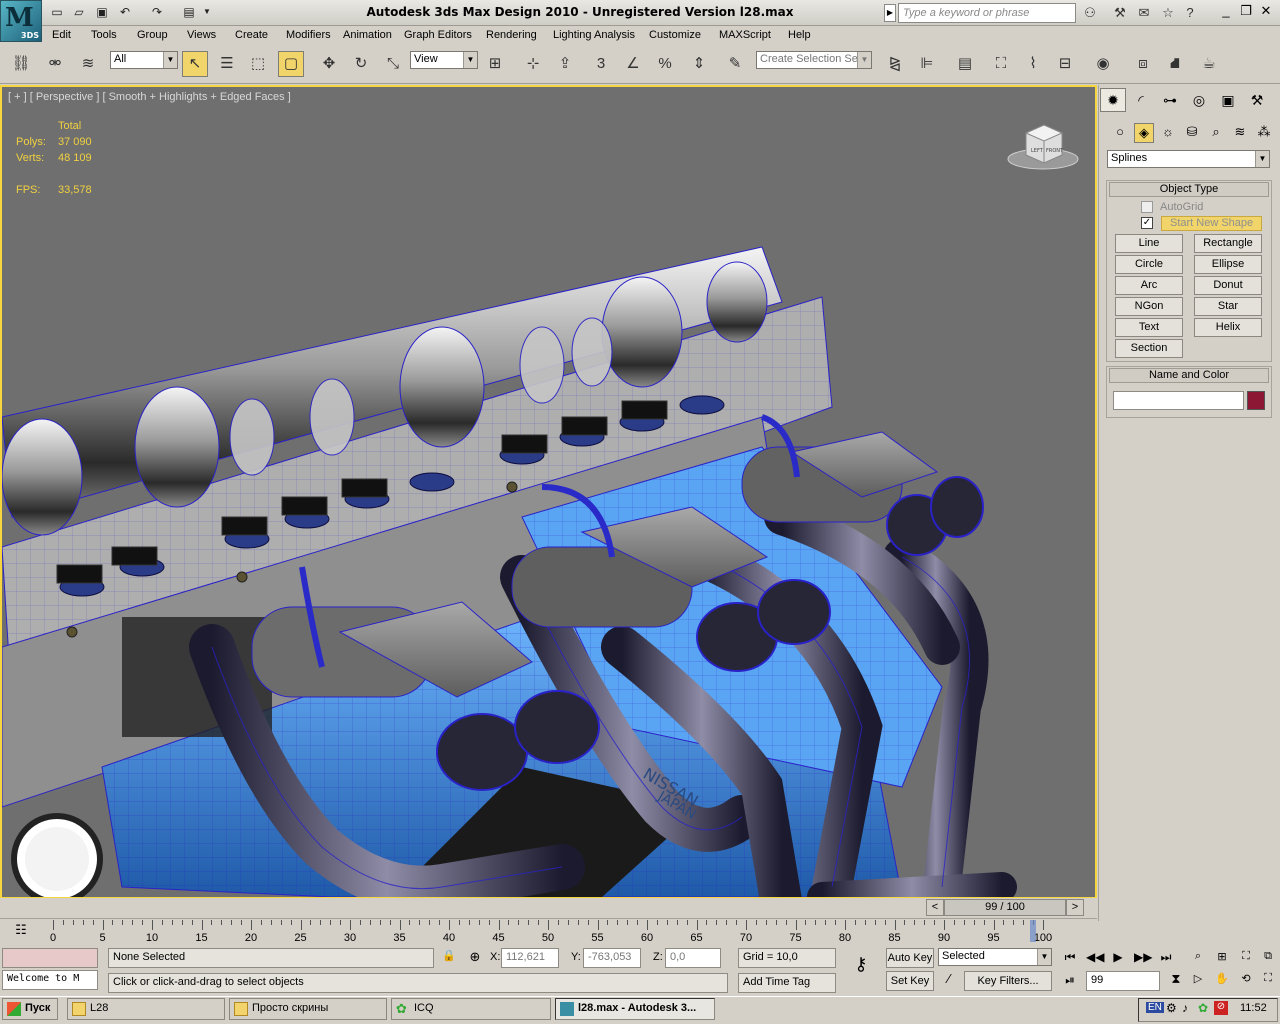 The width and height of the screenshot is (1280, 1024). Describe the element at coordinates (1228, 306) in the screenshot. I see `star-button: Star` at that location.